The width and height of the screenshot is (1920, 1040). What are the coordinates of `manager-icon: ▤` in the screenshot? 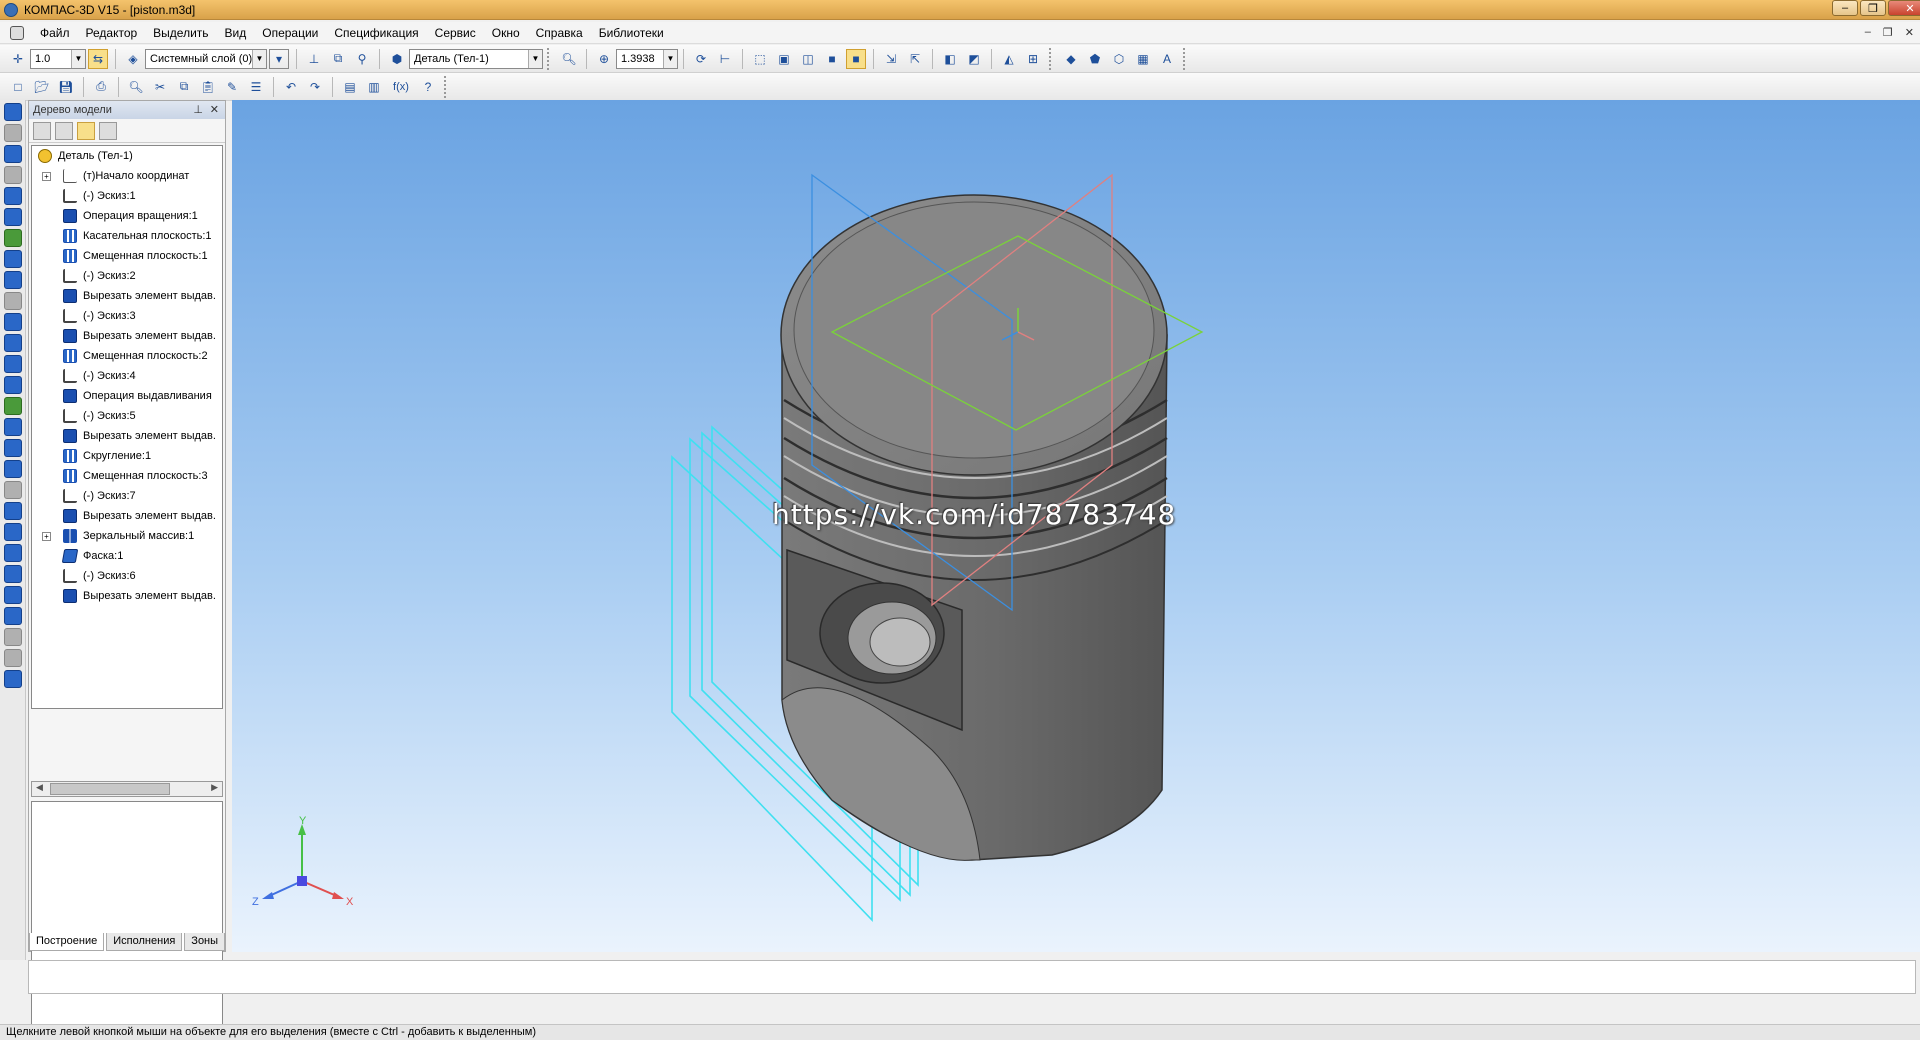 It's located at (350, 87).